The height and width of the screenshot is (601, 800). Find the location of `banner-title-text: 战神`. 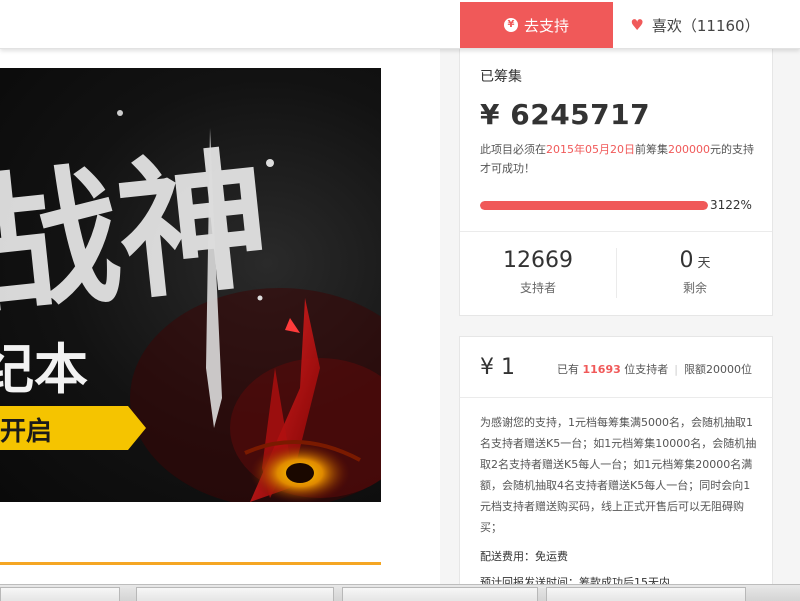

banner-title-text: 战神 is located at coordinates (138, 234).